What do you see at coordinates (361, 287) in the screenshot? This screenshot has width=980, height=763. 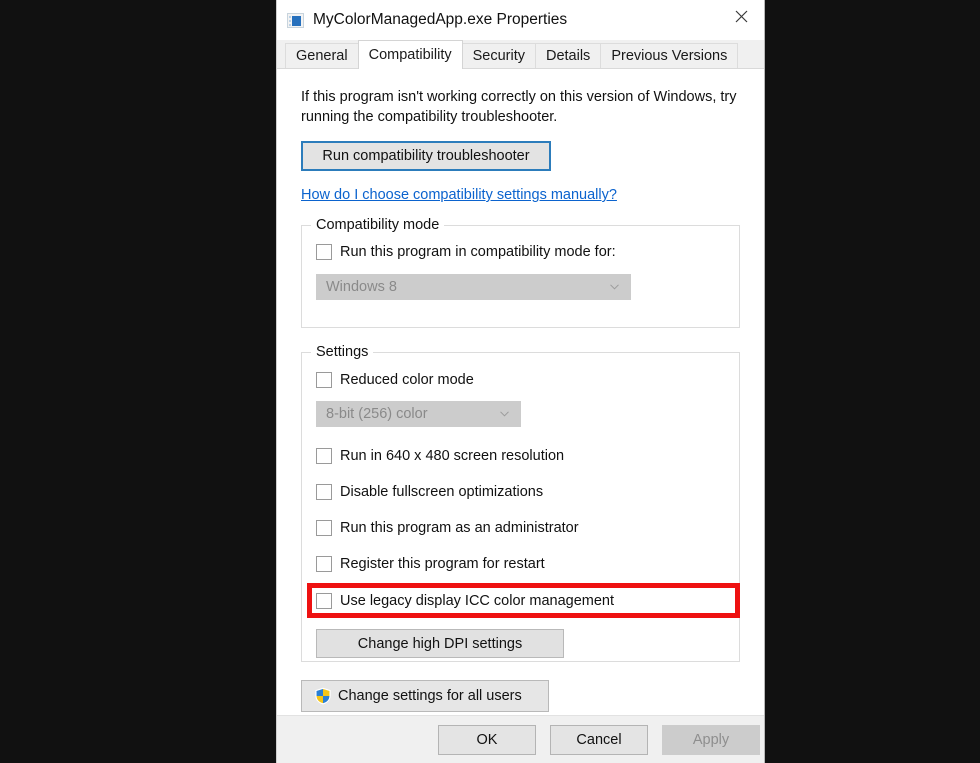 I see `compatibility-mode-dropdown-value: Windows 8` at bounding box center [361, 287].